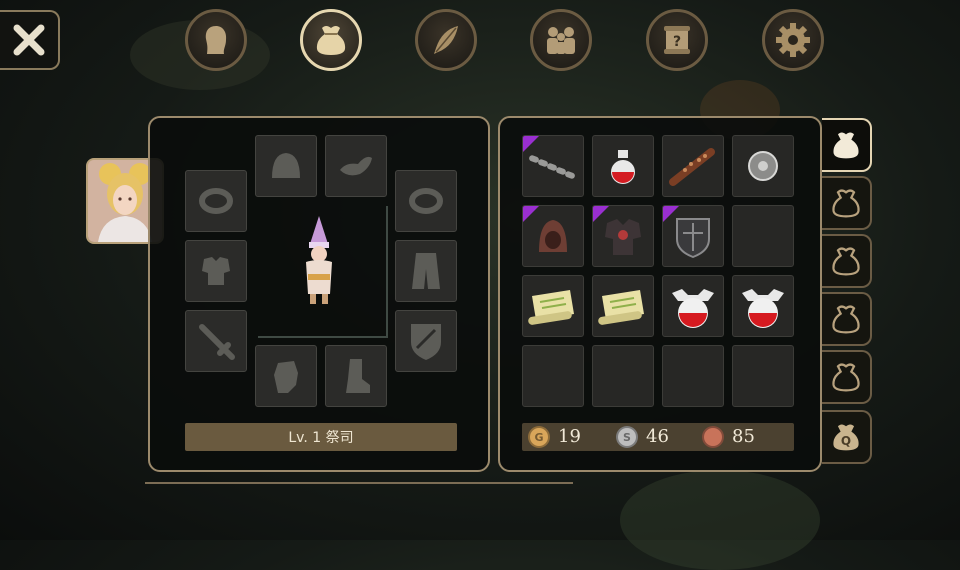 This screenshot has height=570, width=960. I want to click on equip-slot-weapon, so click(216, 341).